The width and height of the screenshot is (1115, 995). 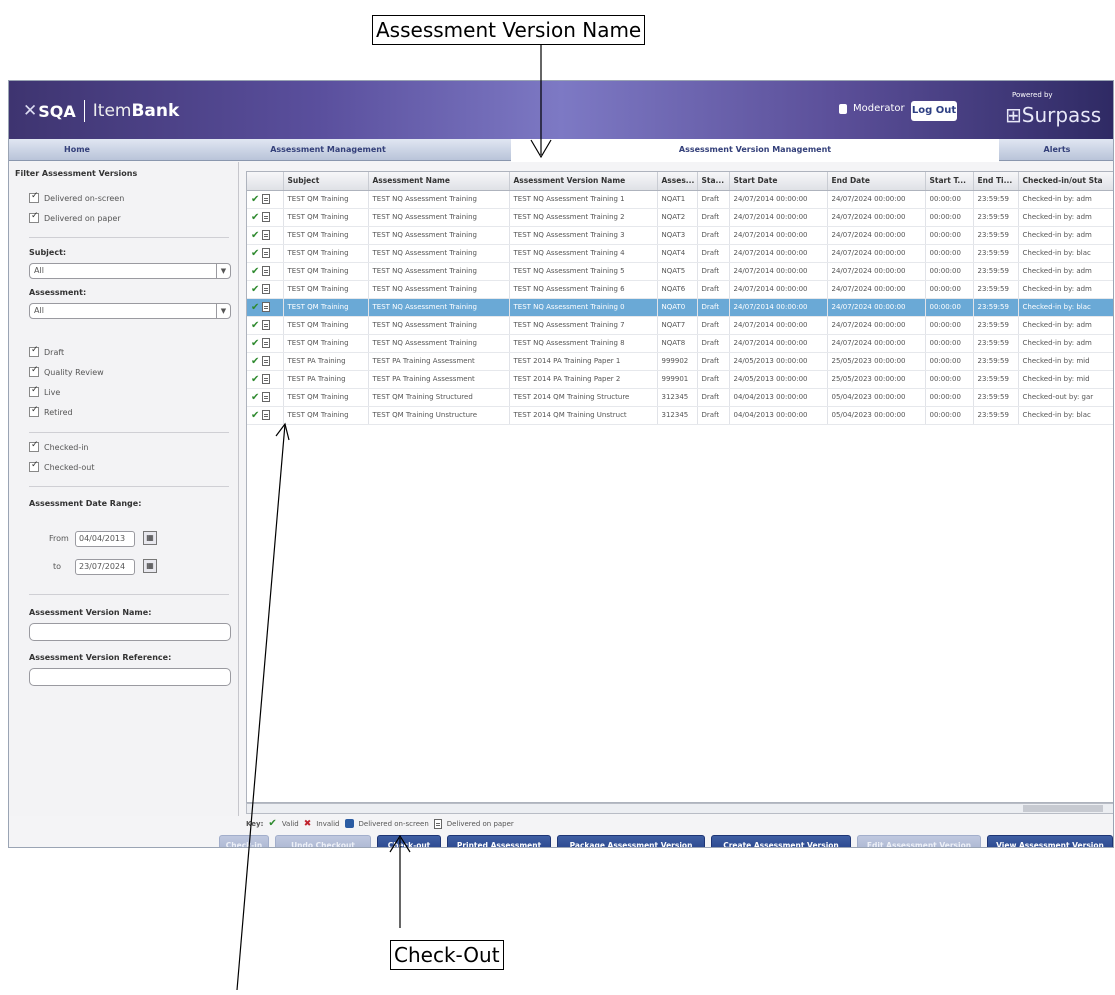 What do you see at coordinates (583, 343) in the screenshot?
I see `table-cell: TEST NQ Assessment Training 8` at bounding box center [583, 343].